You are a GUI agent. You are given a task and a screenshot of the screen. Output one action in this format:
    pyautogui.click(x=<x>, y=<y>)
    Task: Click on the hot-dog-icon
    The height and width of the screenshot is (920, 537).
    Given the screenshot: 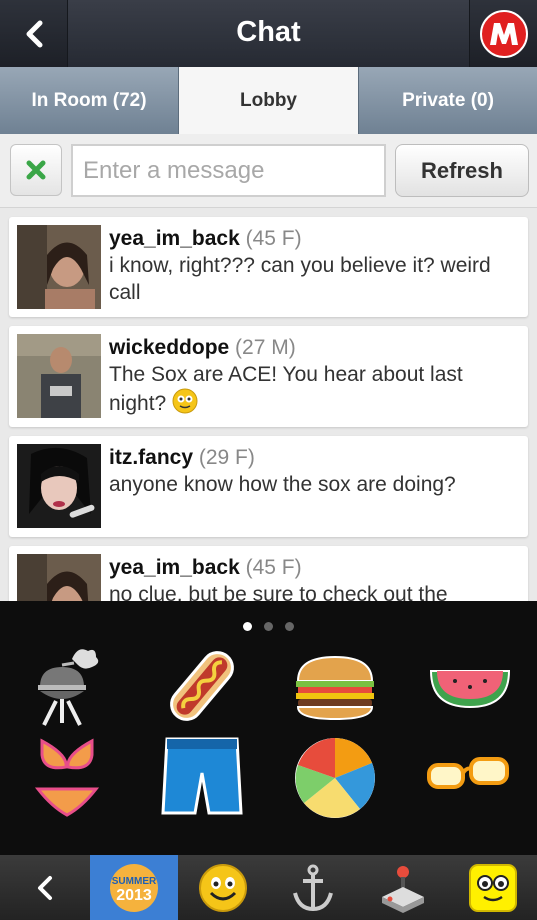 What is the action you would take?
    pyautogui.click(x=202, y=686)
    